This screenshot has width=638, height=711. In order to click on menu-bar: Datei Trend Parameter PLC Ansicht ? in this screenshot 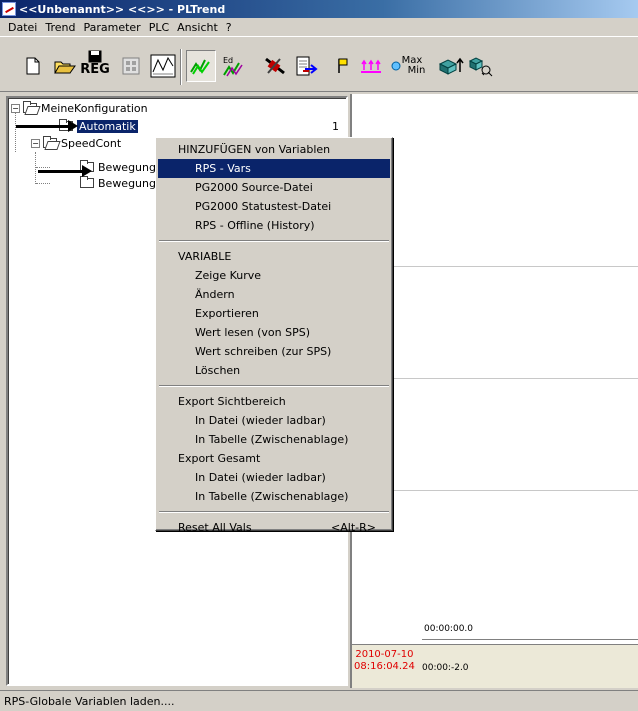, I will do `click(319, 27)`.